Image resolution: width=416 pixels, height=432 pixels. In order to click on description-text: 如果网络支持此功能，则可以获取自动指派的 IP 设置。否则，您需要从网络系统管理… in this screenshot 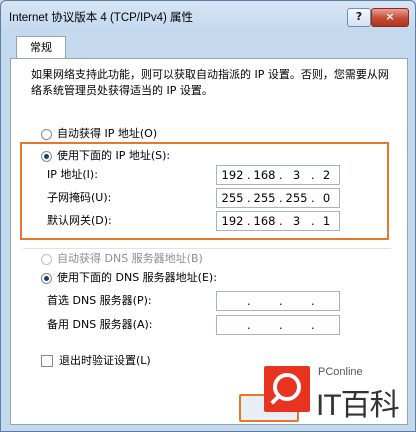, I will do `click(210, 82)`.